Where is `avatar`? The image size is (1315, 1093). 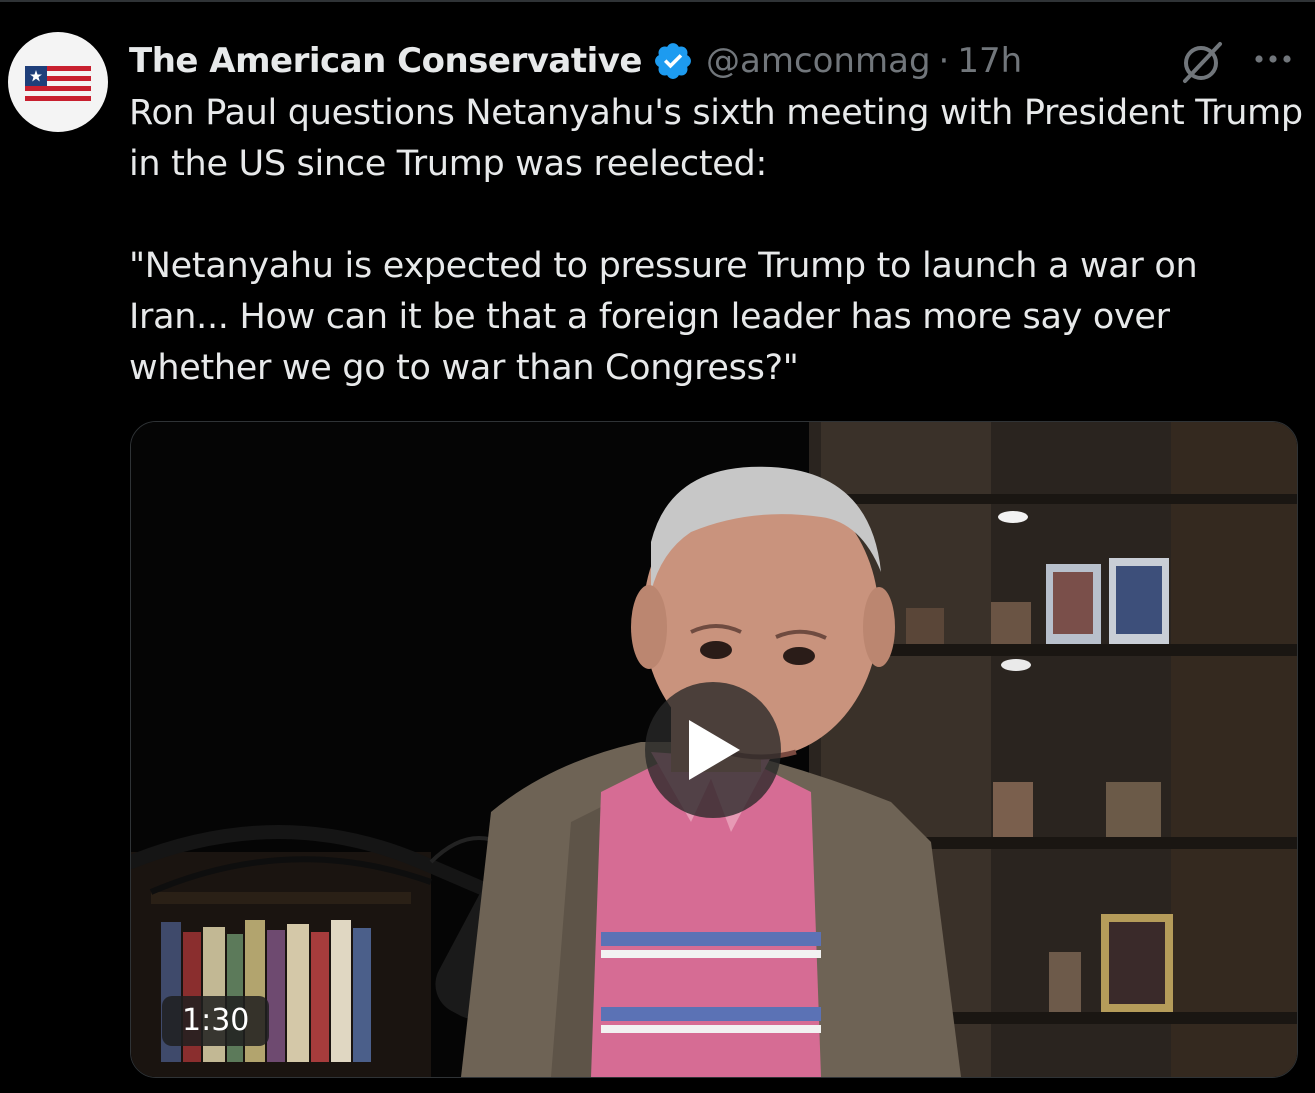 avatar is located at coordinates (58, 82).